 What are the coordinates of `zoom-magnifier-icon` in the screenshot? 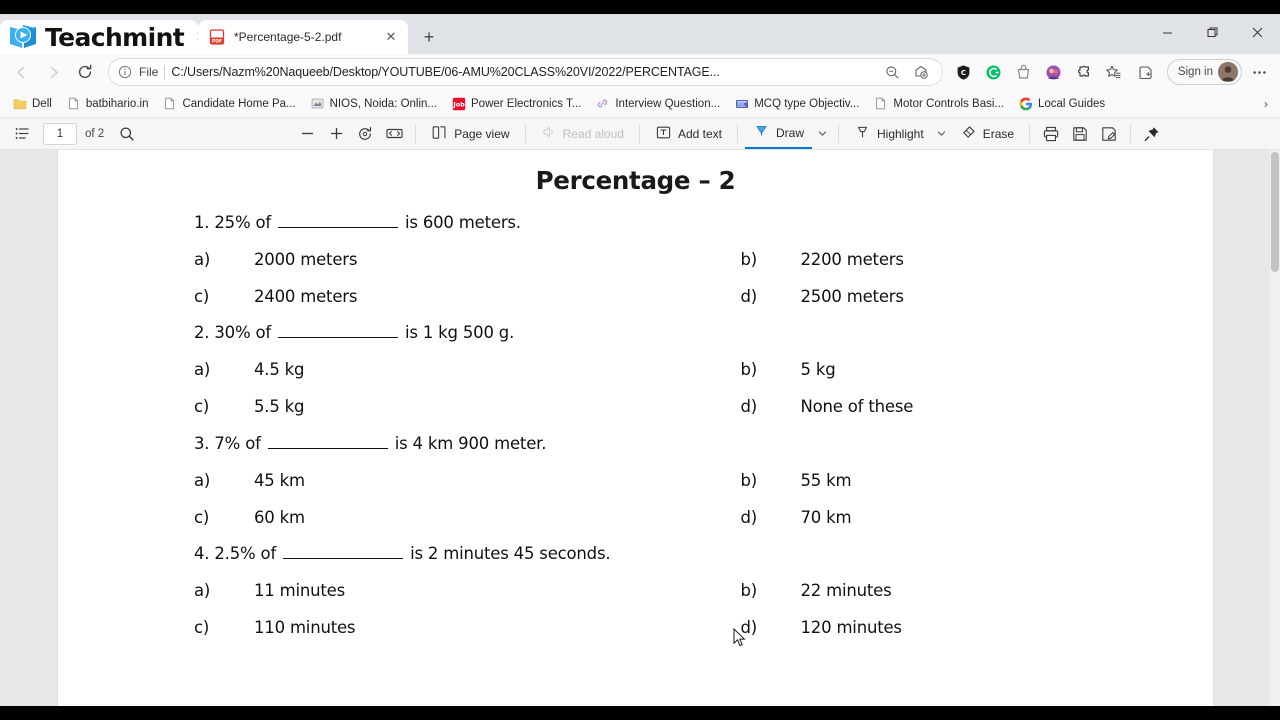 It's located at (893, 72).